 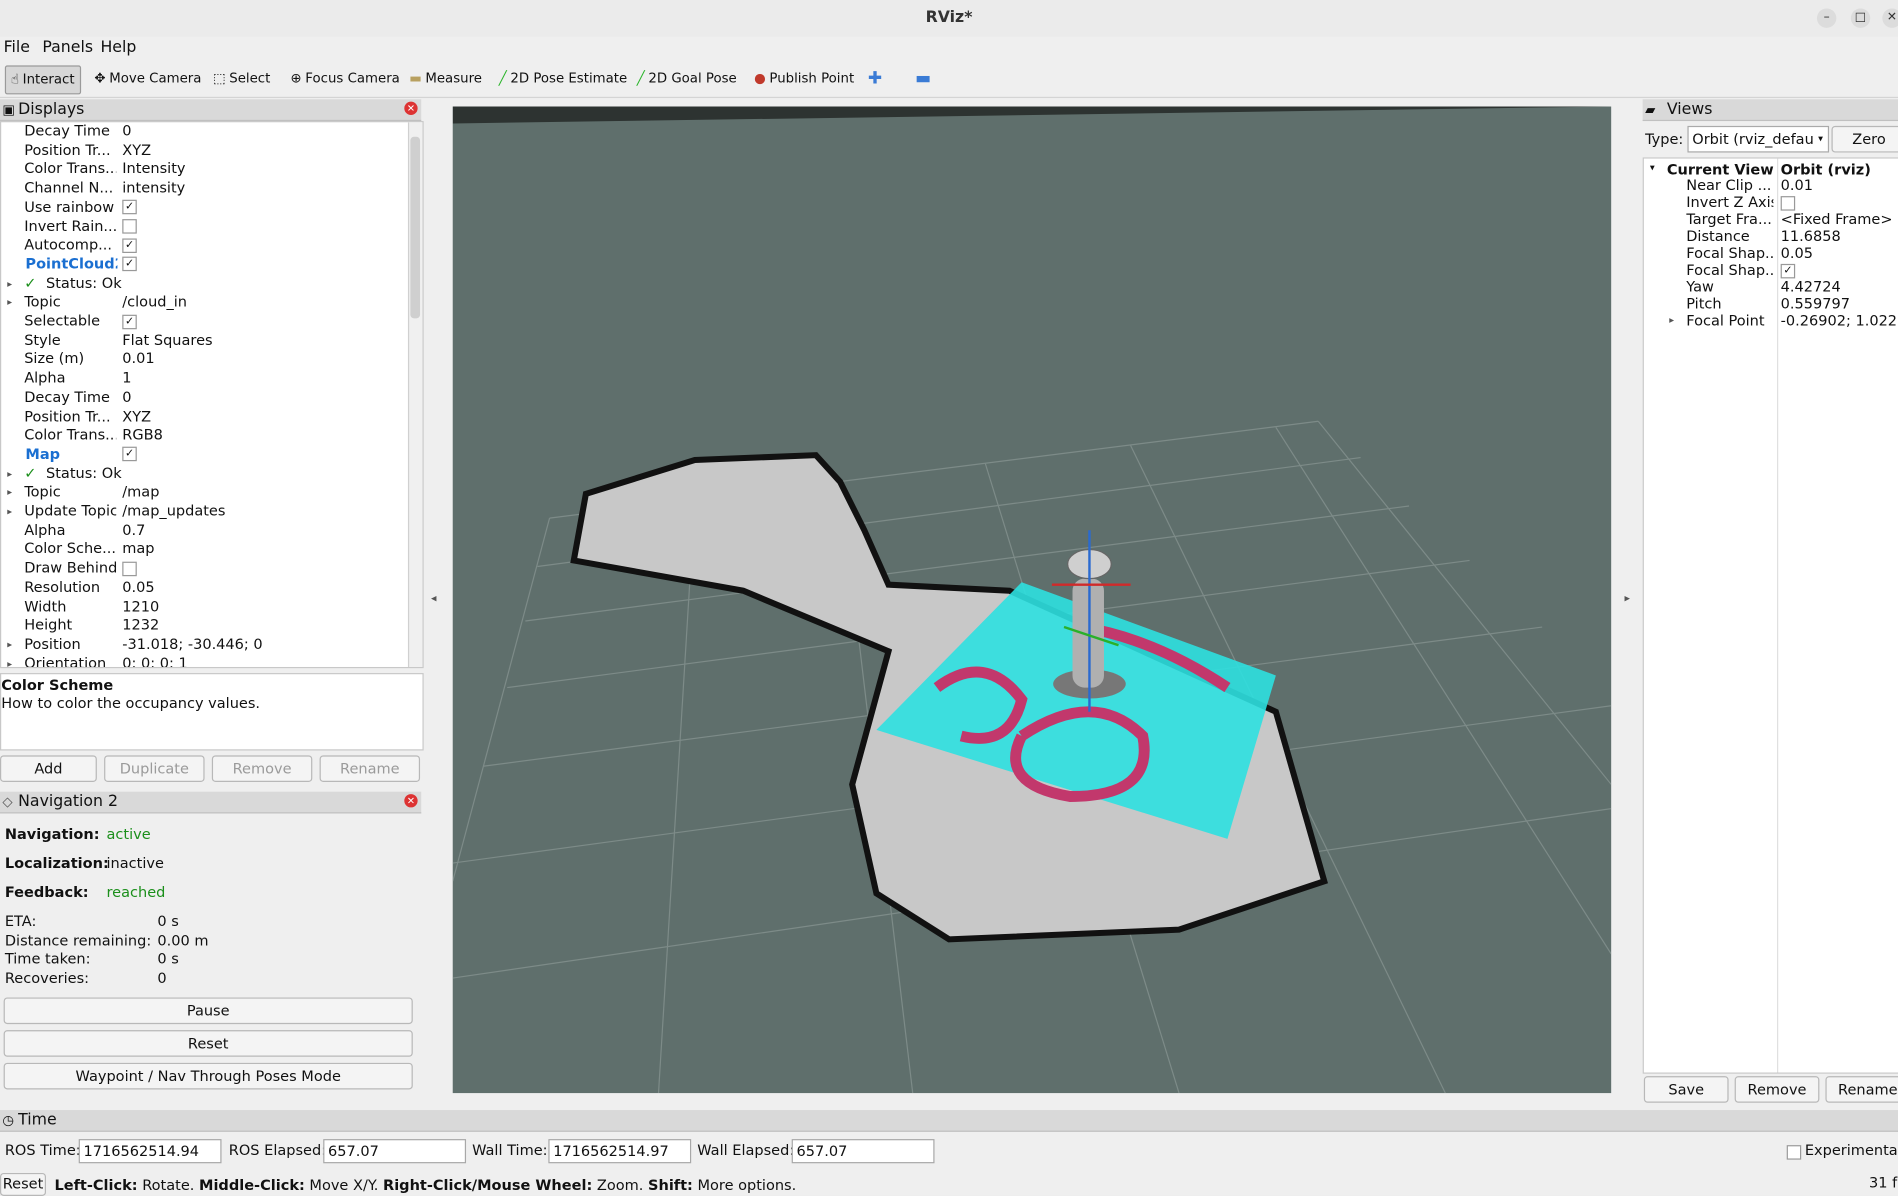 I want to click on display-property-row: Selectable ✓, so click(x=204, y=321).